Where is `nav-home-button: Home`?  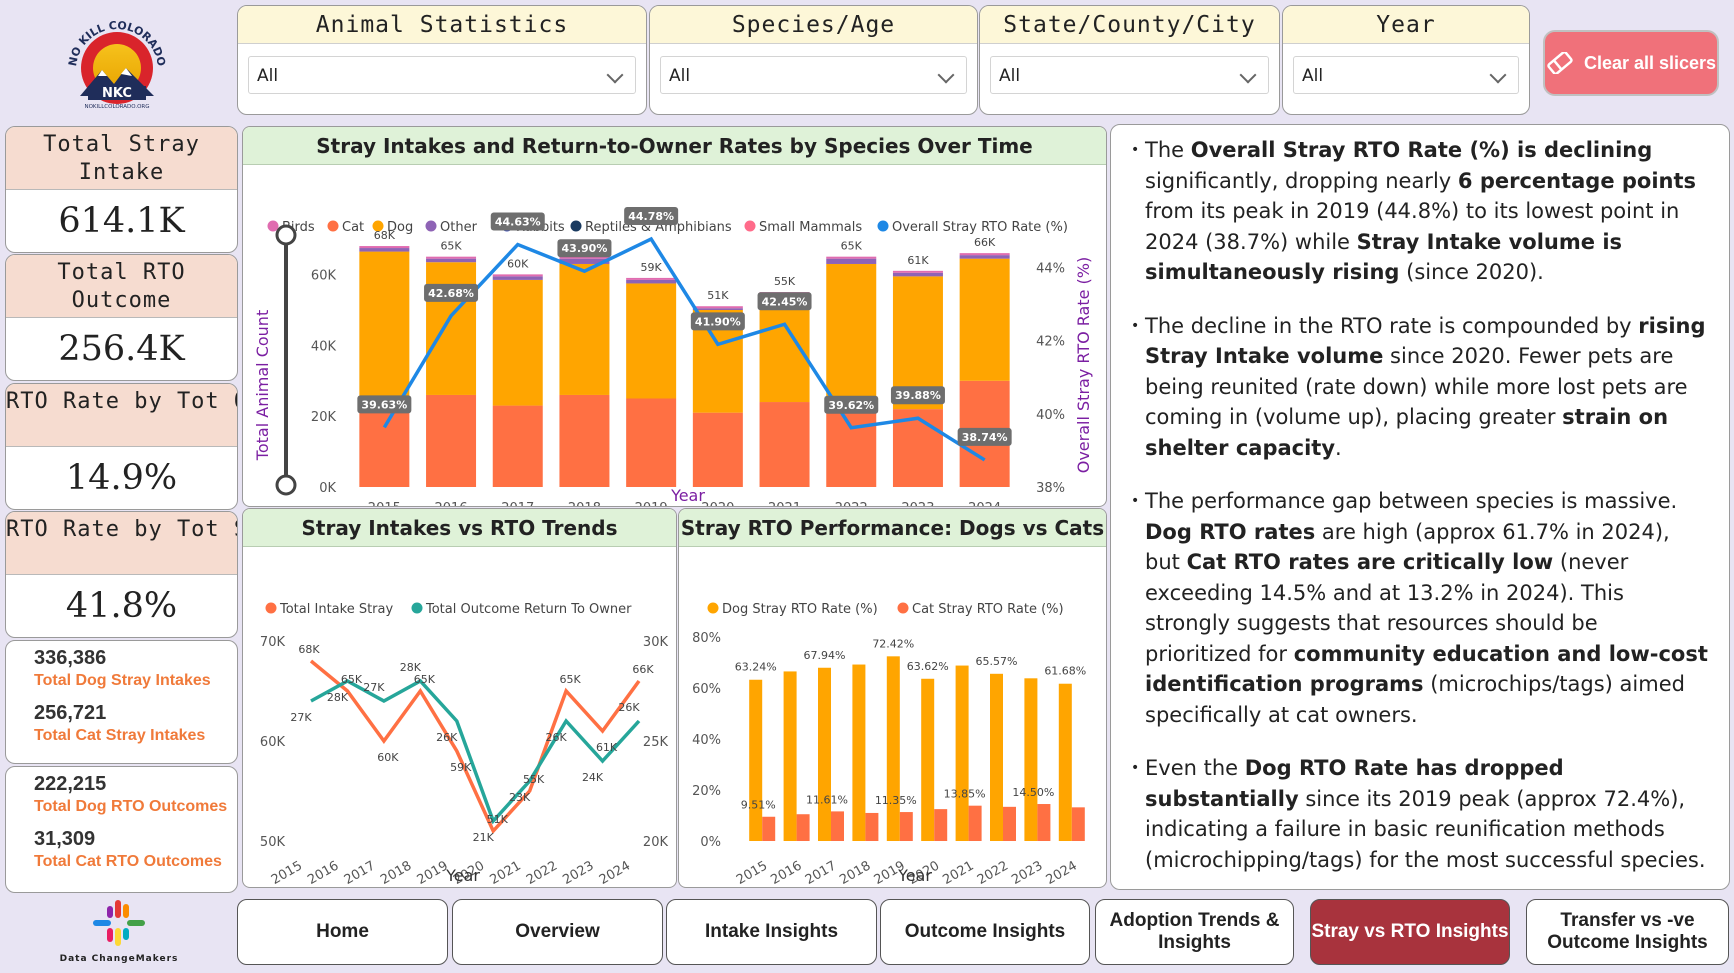
nav-home-button: Home is located at coordinates (342, 932).